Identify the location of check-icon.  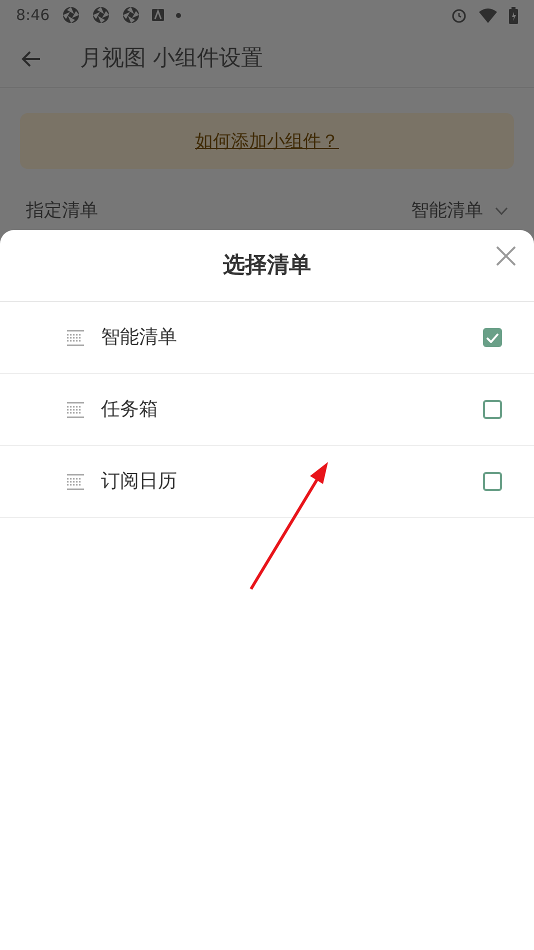
(492, 337).